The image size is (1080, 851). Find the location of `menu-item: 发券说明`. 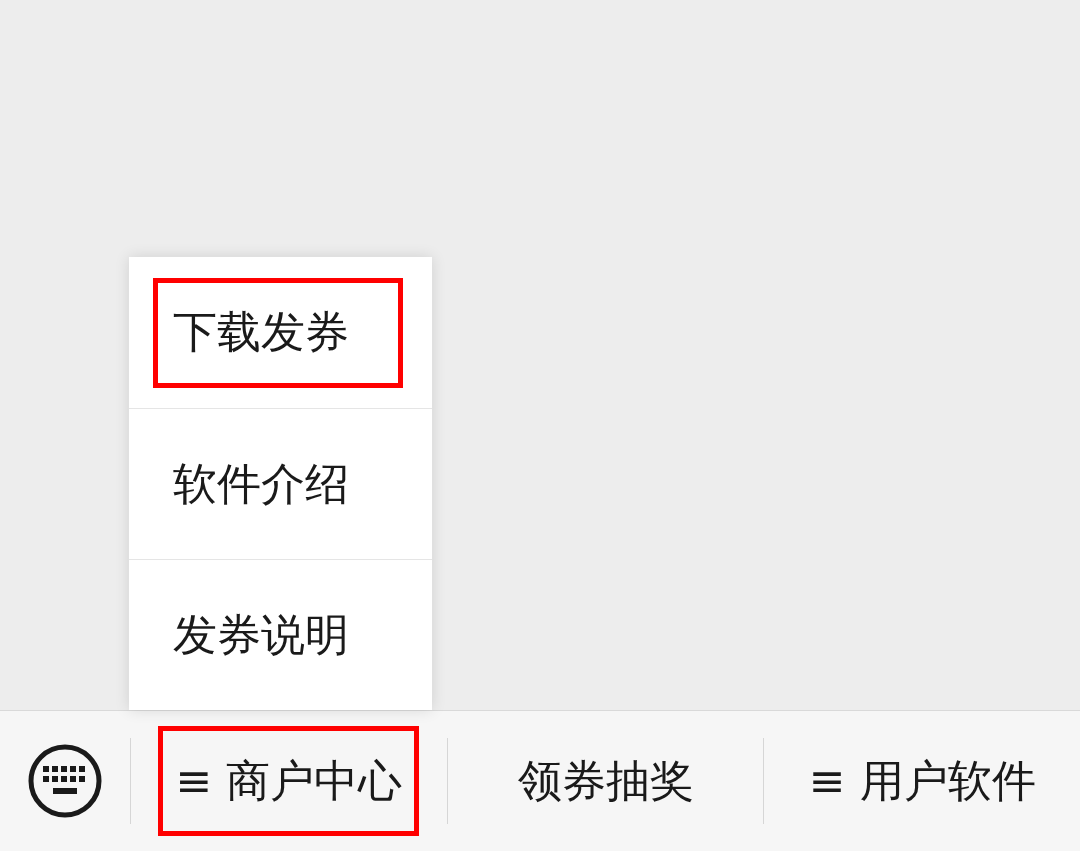

menu-item: 发券说明 is located at coordinates (278, 635).